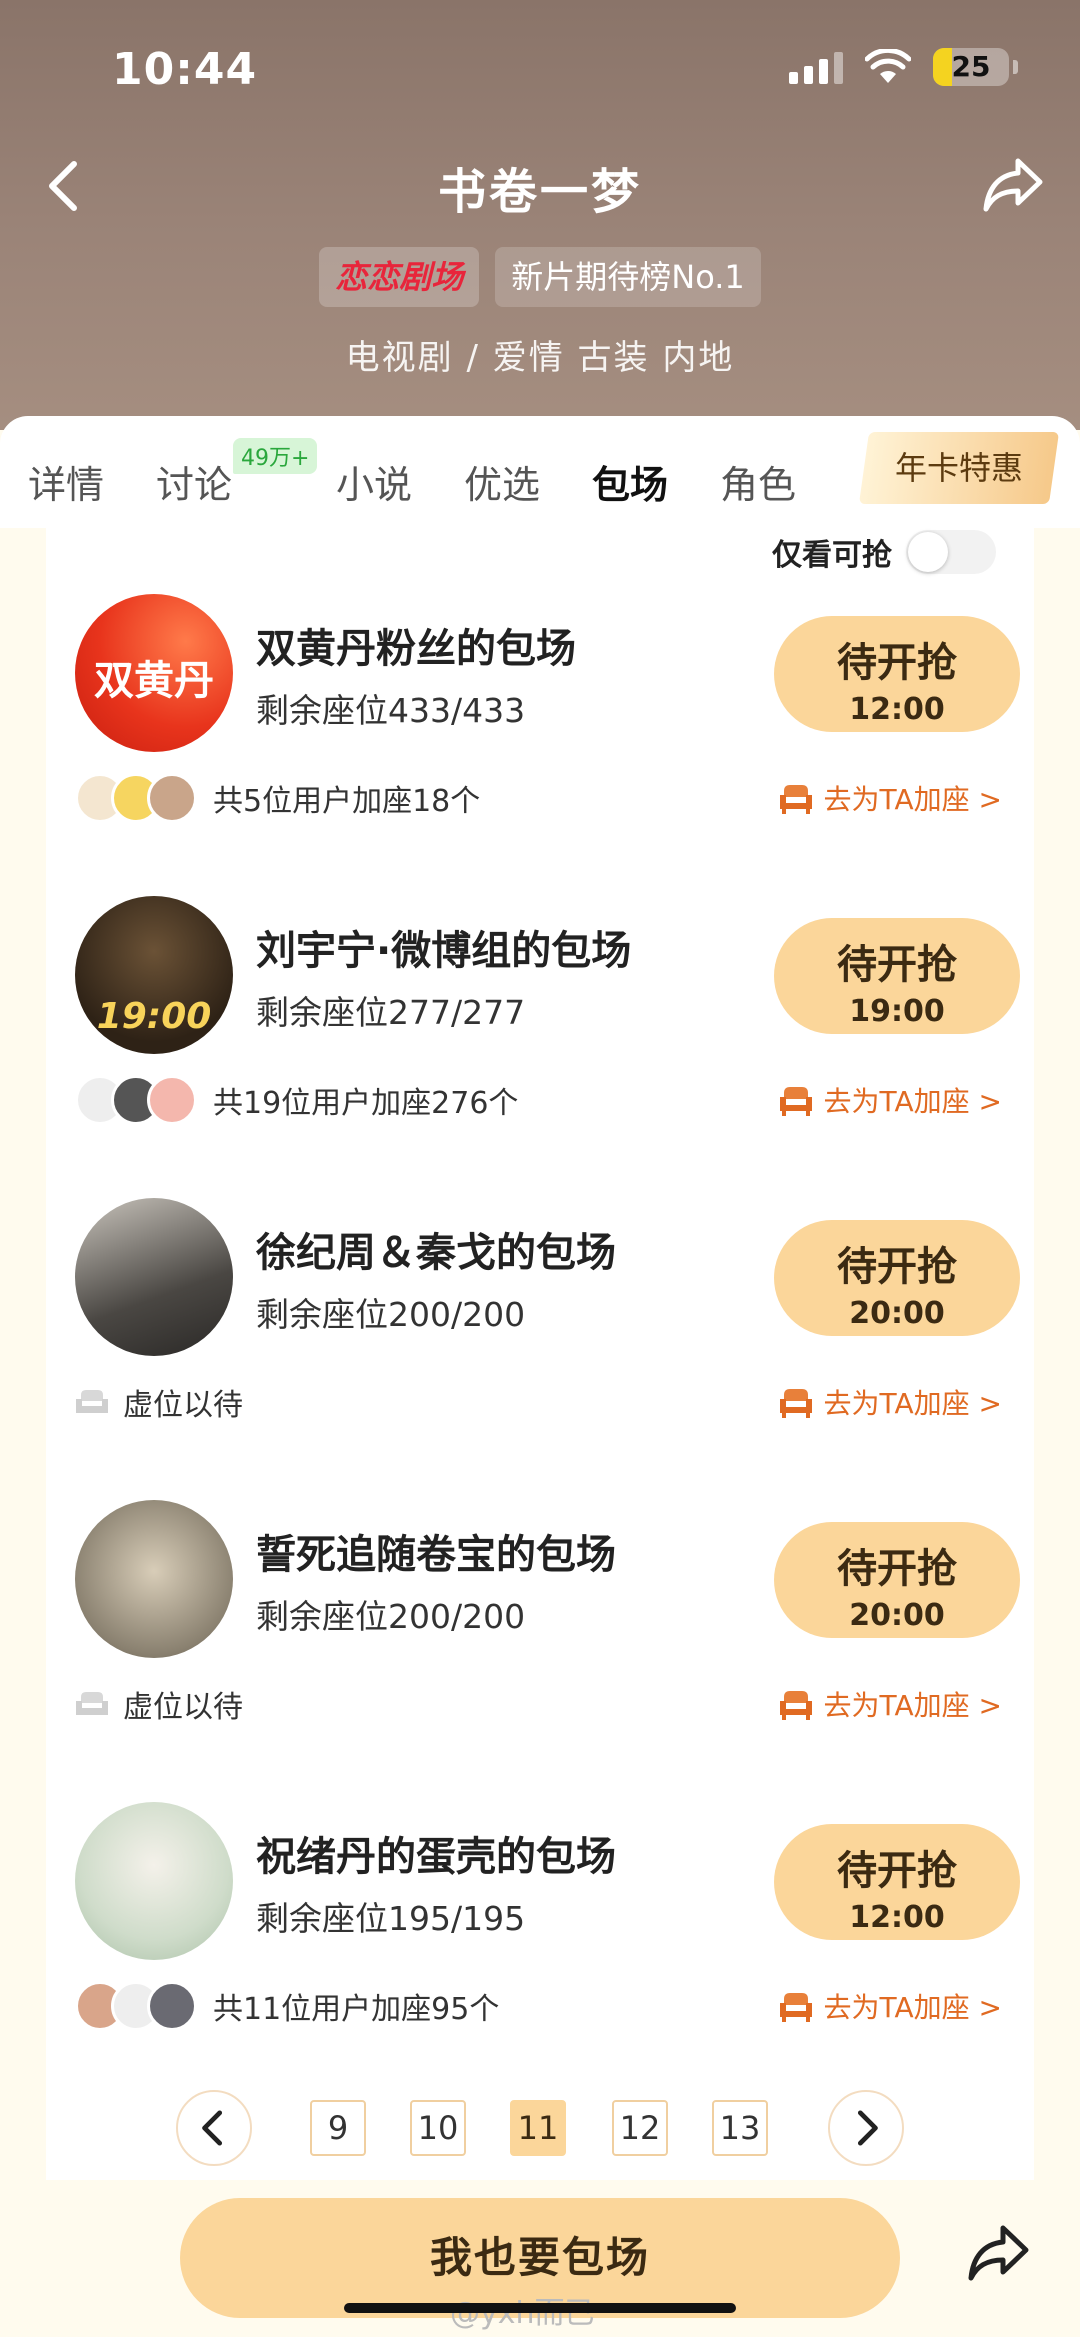  What do you see at coordinates (502, 481) in the screenshot?
I see `tab-featured: 优选` at bounding box center [502, 481].